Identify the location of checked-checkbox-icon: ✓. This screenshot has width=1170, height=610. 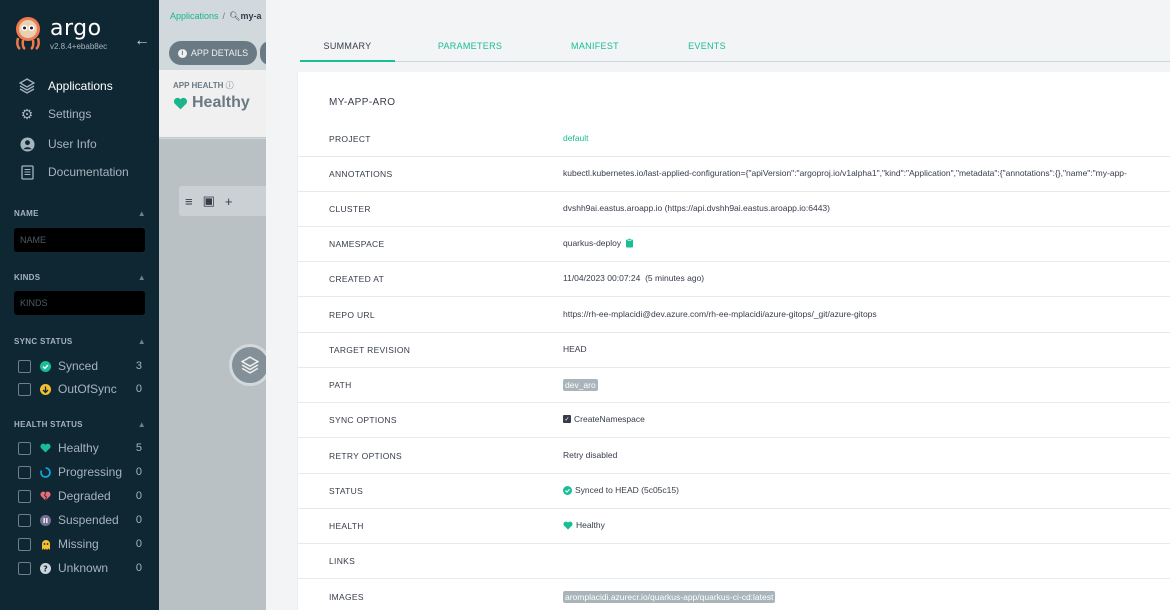
(567, 419).